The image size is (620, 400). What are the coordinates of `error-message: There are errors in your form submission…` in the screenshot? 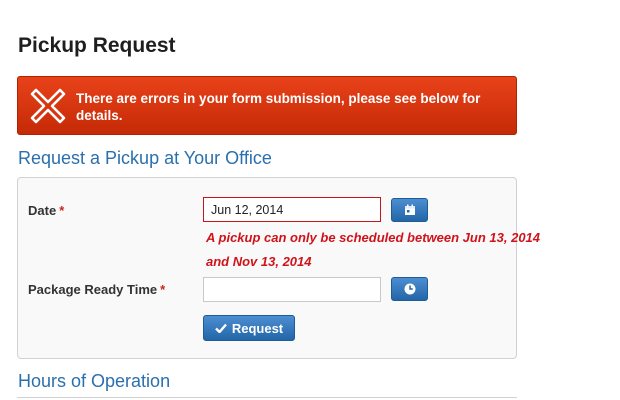 It's located at (278, 107).